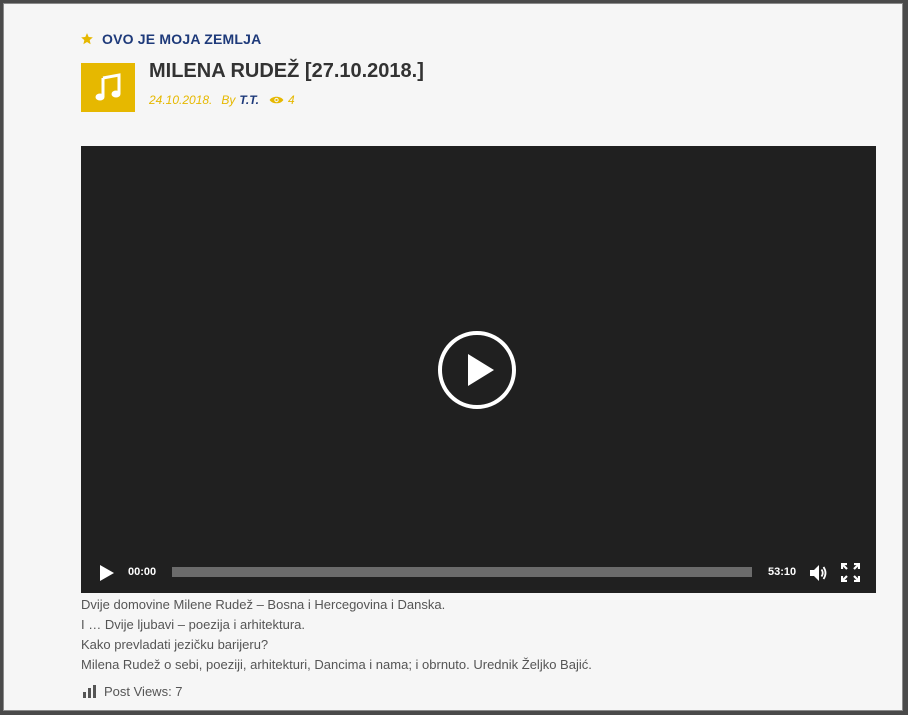 This screenshot has width=908, height=715. What do you see at coordinates (107, 573) in the screenshot?
I see `play-button` at bounding box center [107, 573].